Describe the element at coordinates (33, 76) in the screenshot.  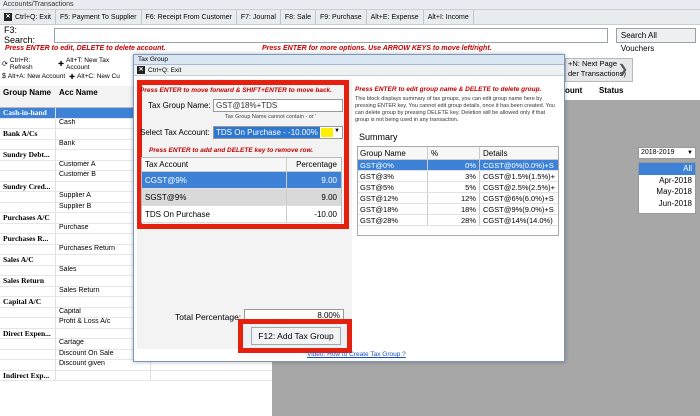
I see `new-account-button: $ Alt+A: New Account` at that location.